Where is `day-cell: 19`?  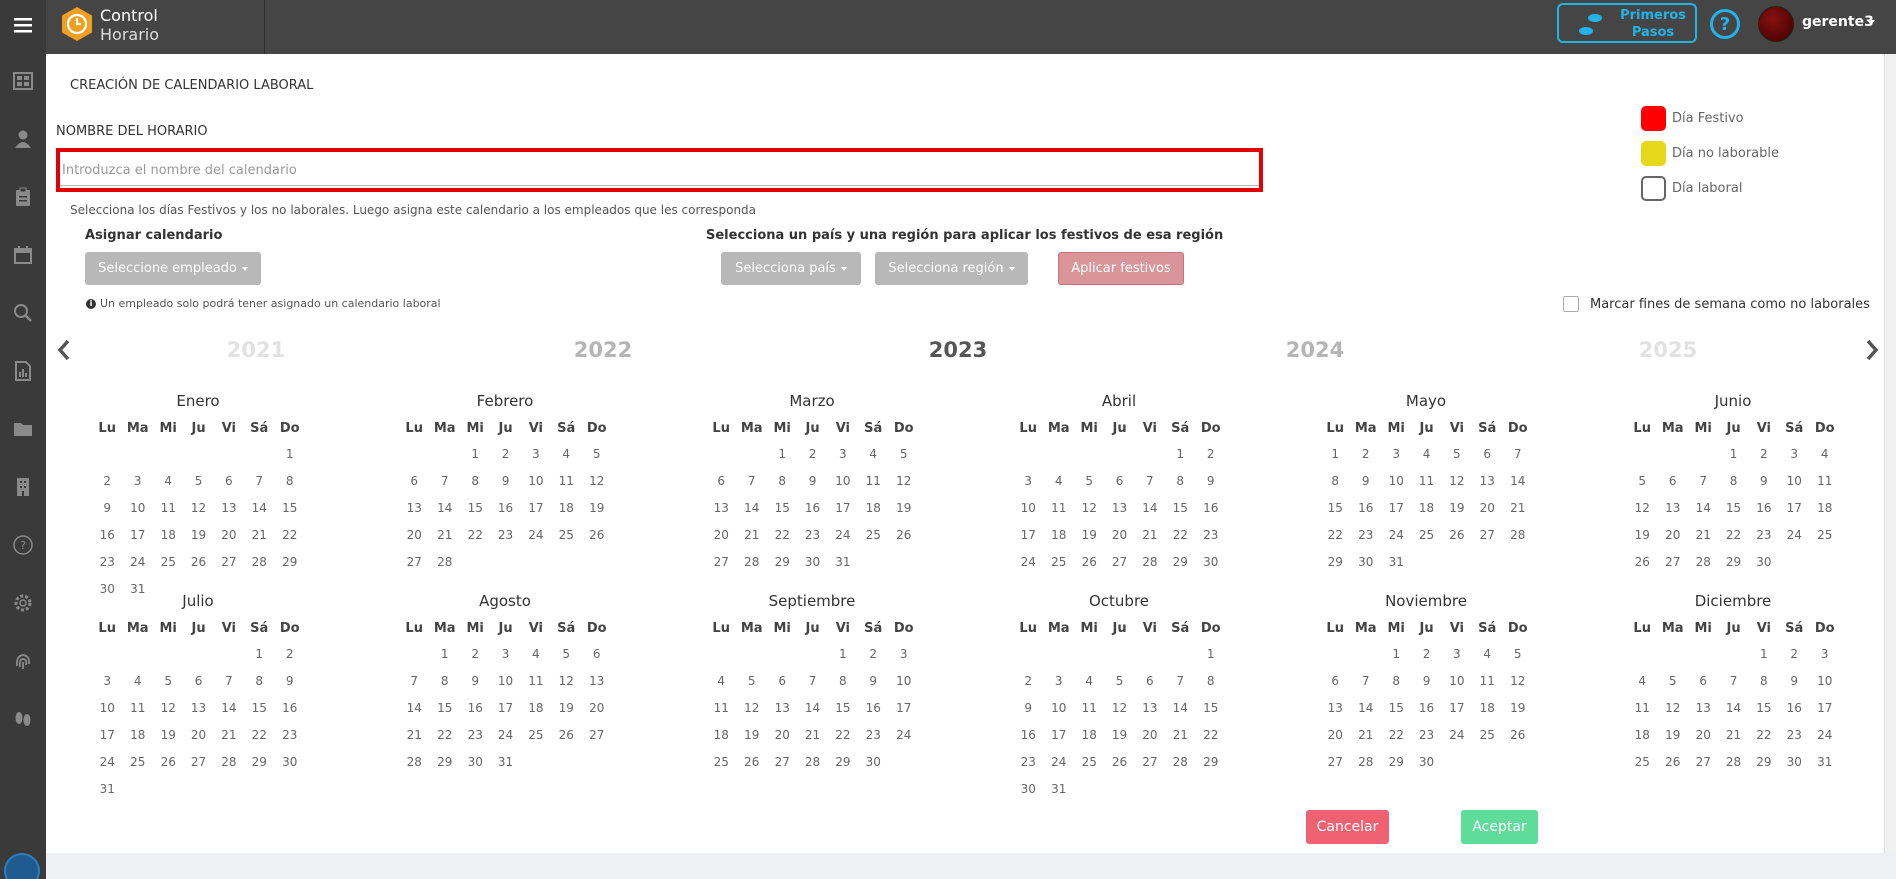 day-cell: 19 is located at coordinates (1642, 534).